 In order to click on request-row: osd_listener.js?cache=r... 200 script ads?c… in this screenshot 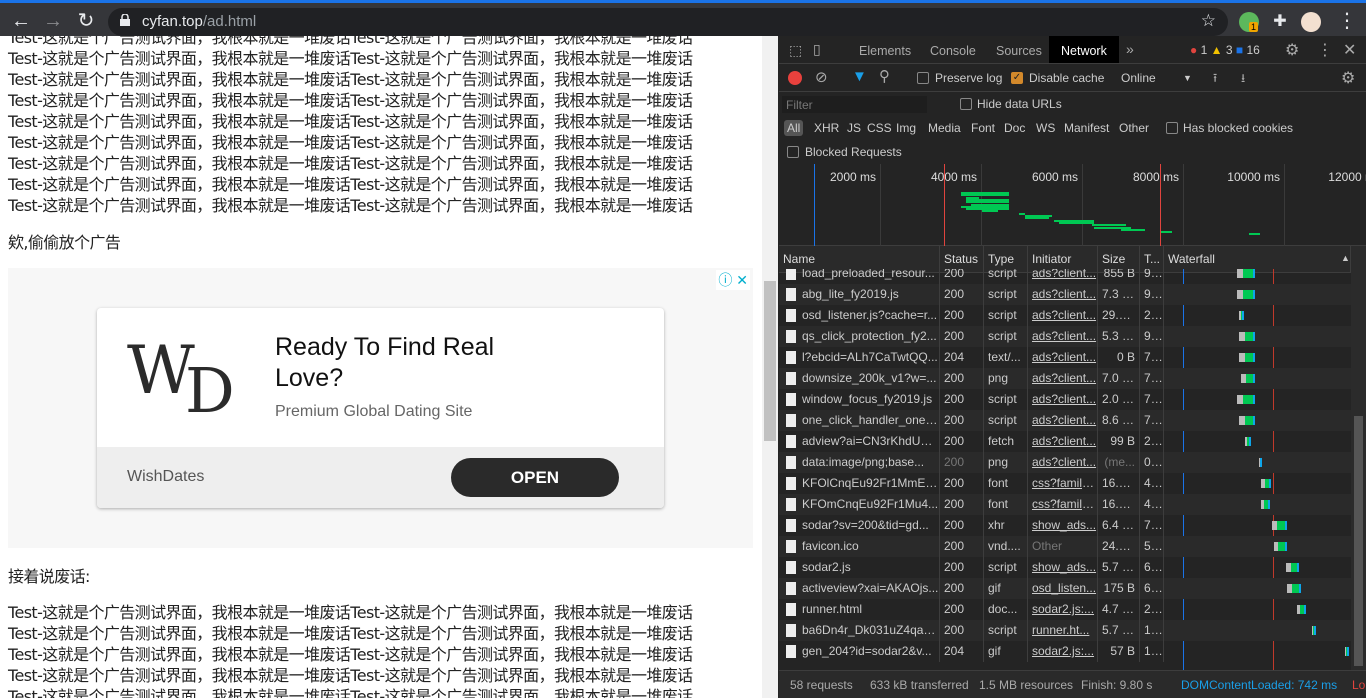, I will do `click(1065, 315)`.